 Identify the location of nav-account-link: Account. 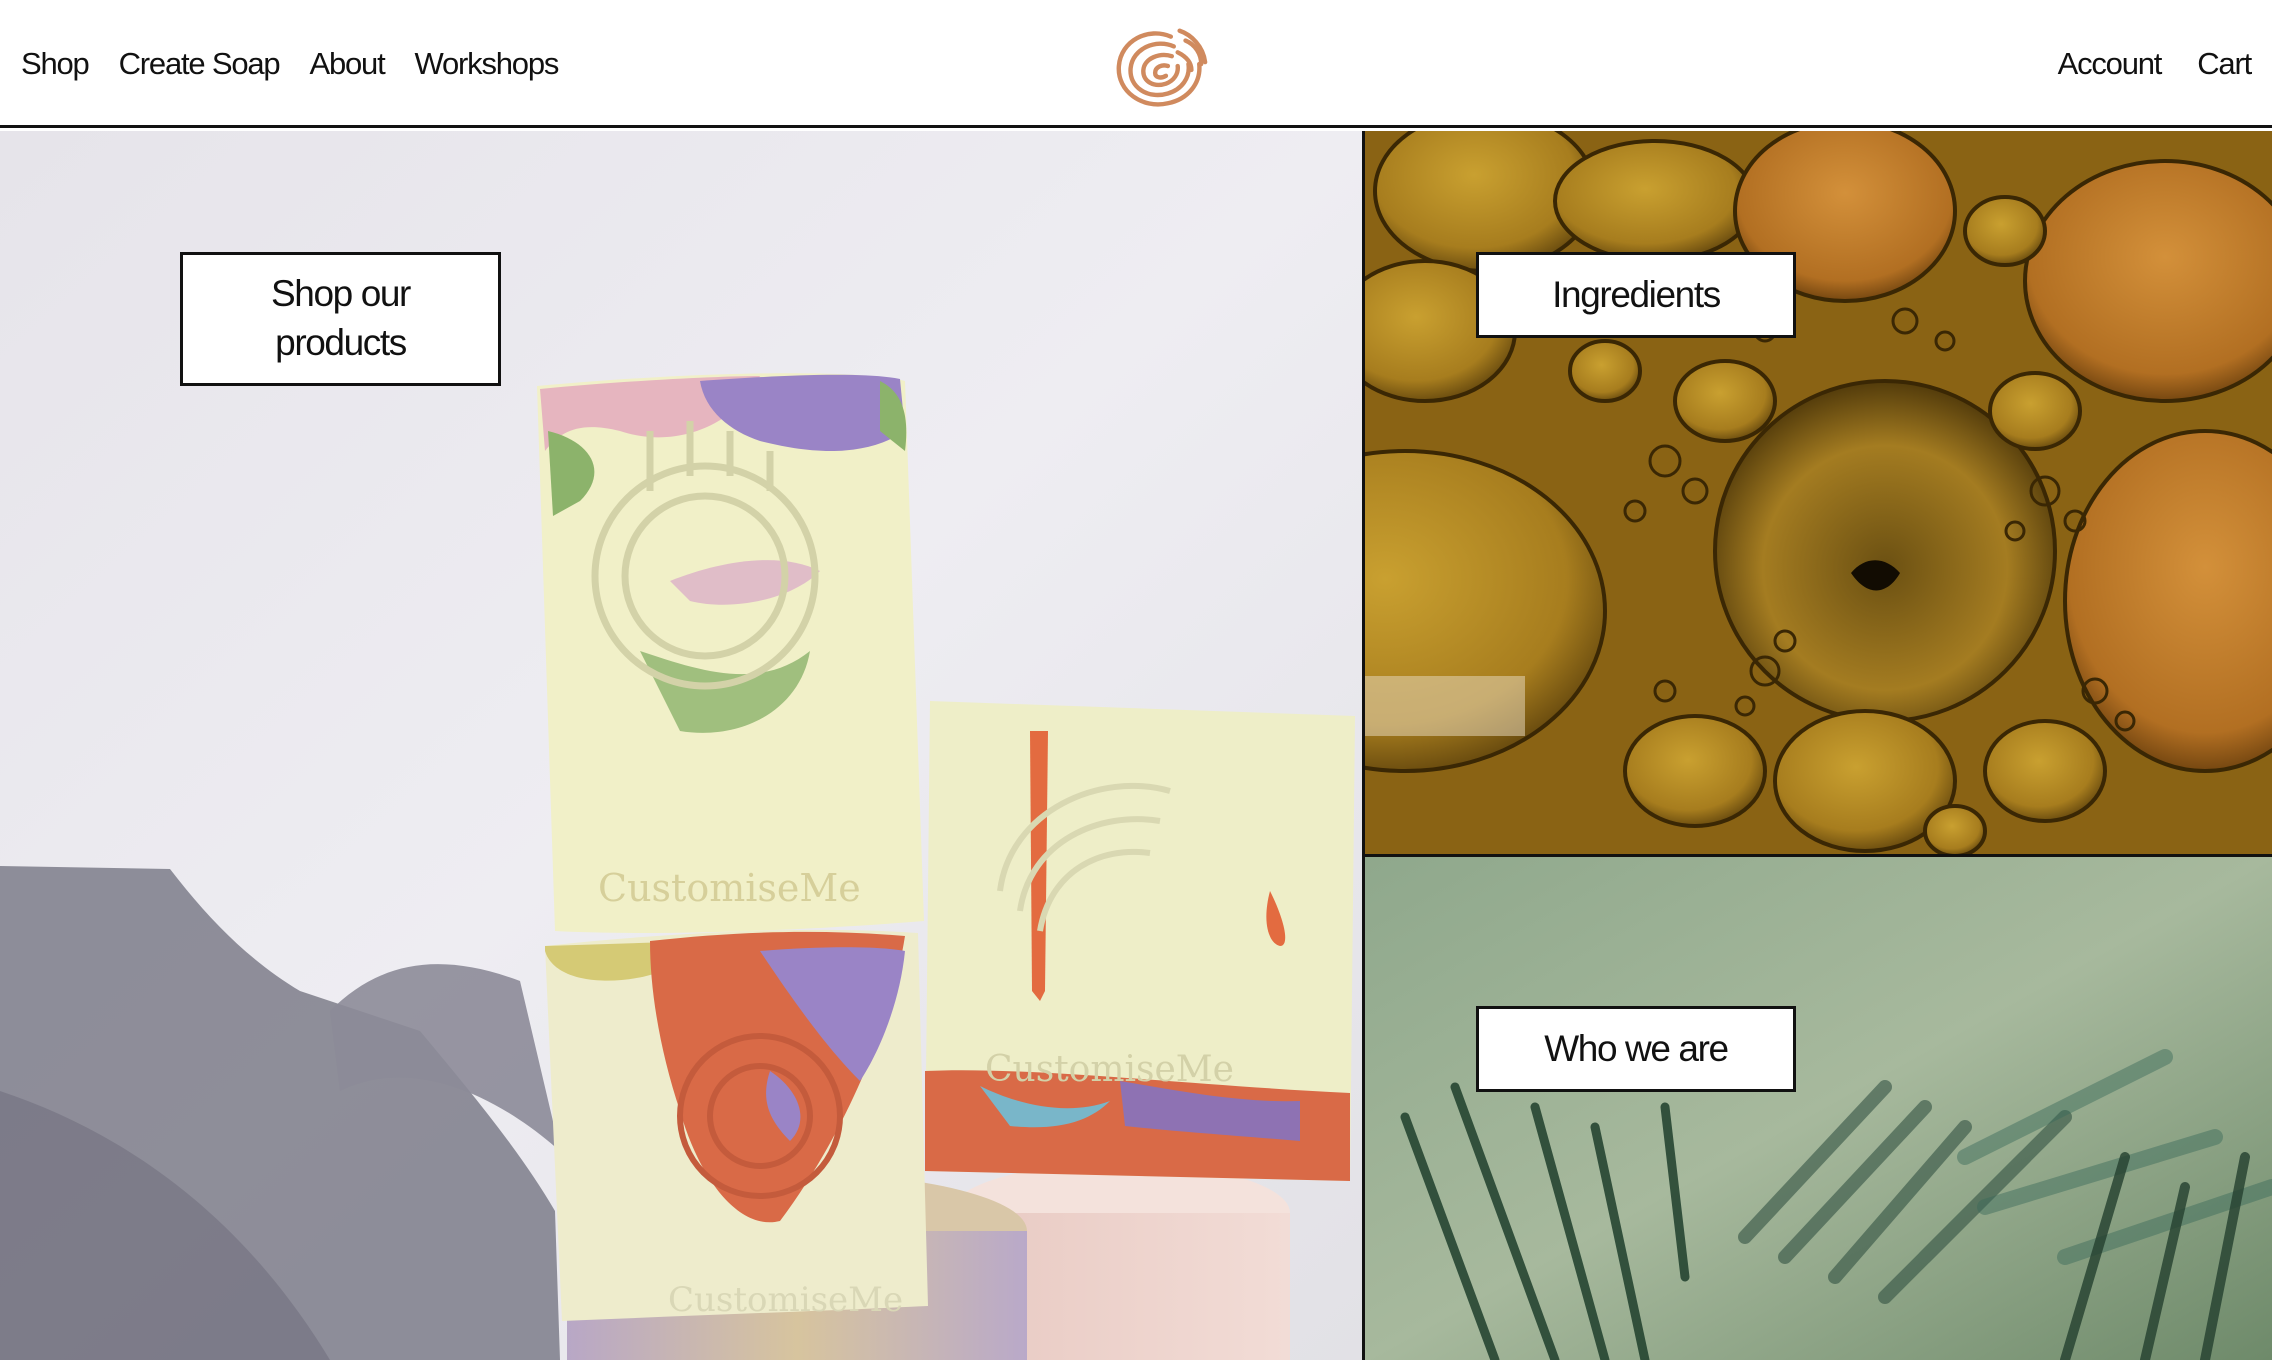
(2110, 64).